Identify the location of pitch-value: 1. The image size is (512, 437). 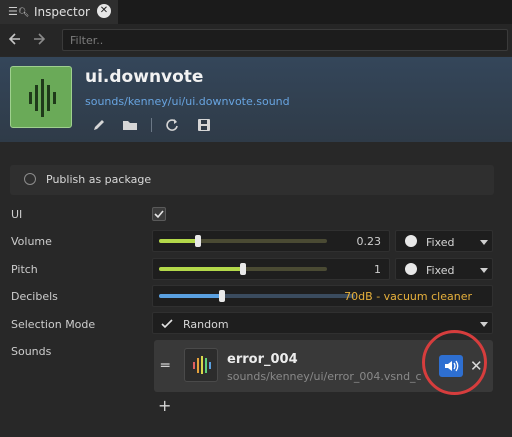
(377, 269).